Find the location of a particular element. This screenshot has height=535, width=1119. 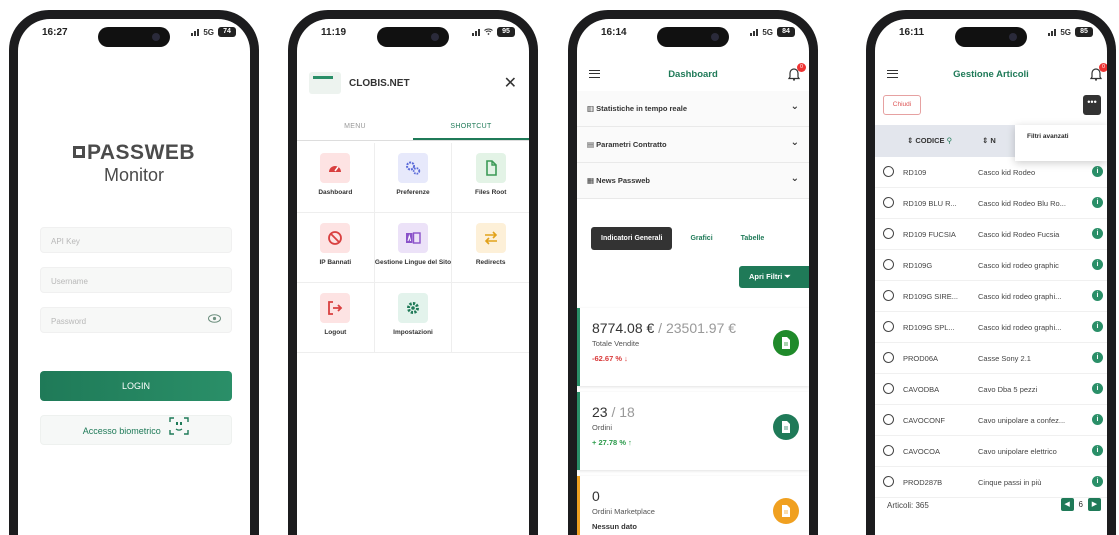

notification-badge: 0 is located at coordinates (1103, 67).